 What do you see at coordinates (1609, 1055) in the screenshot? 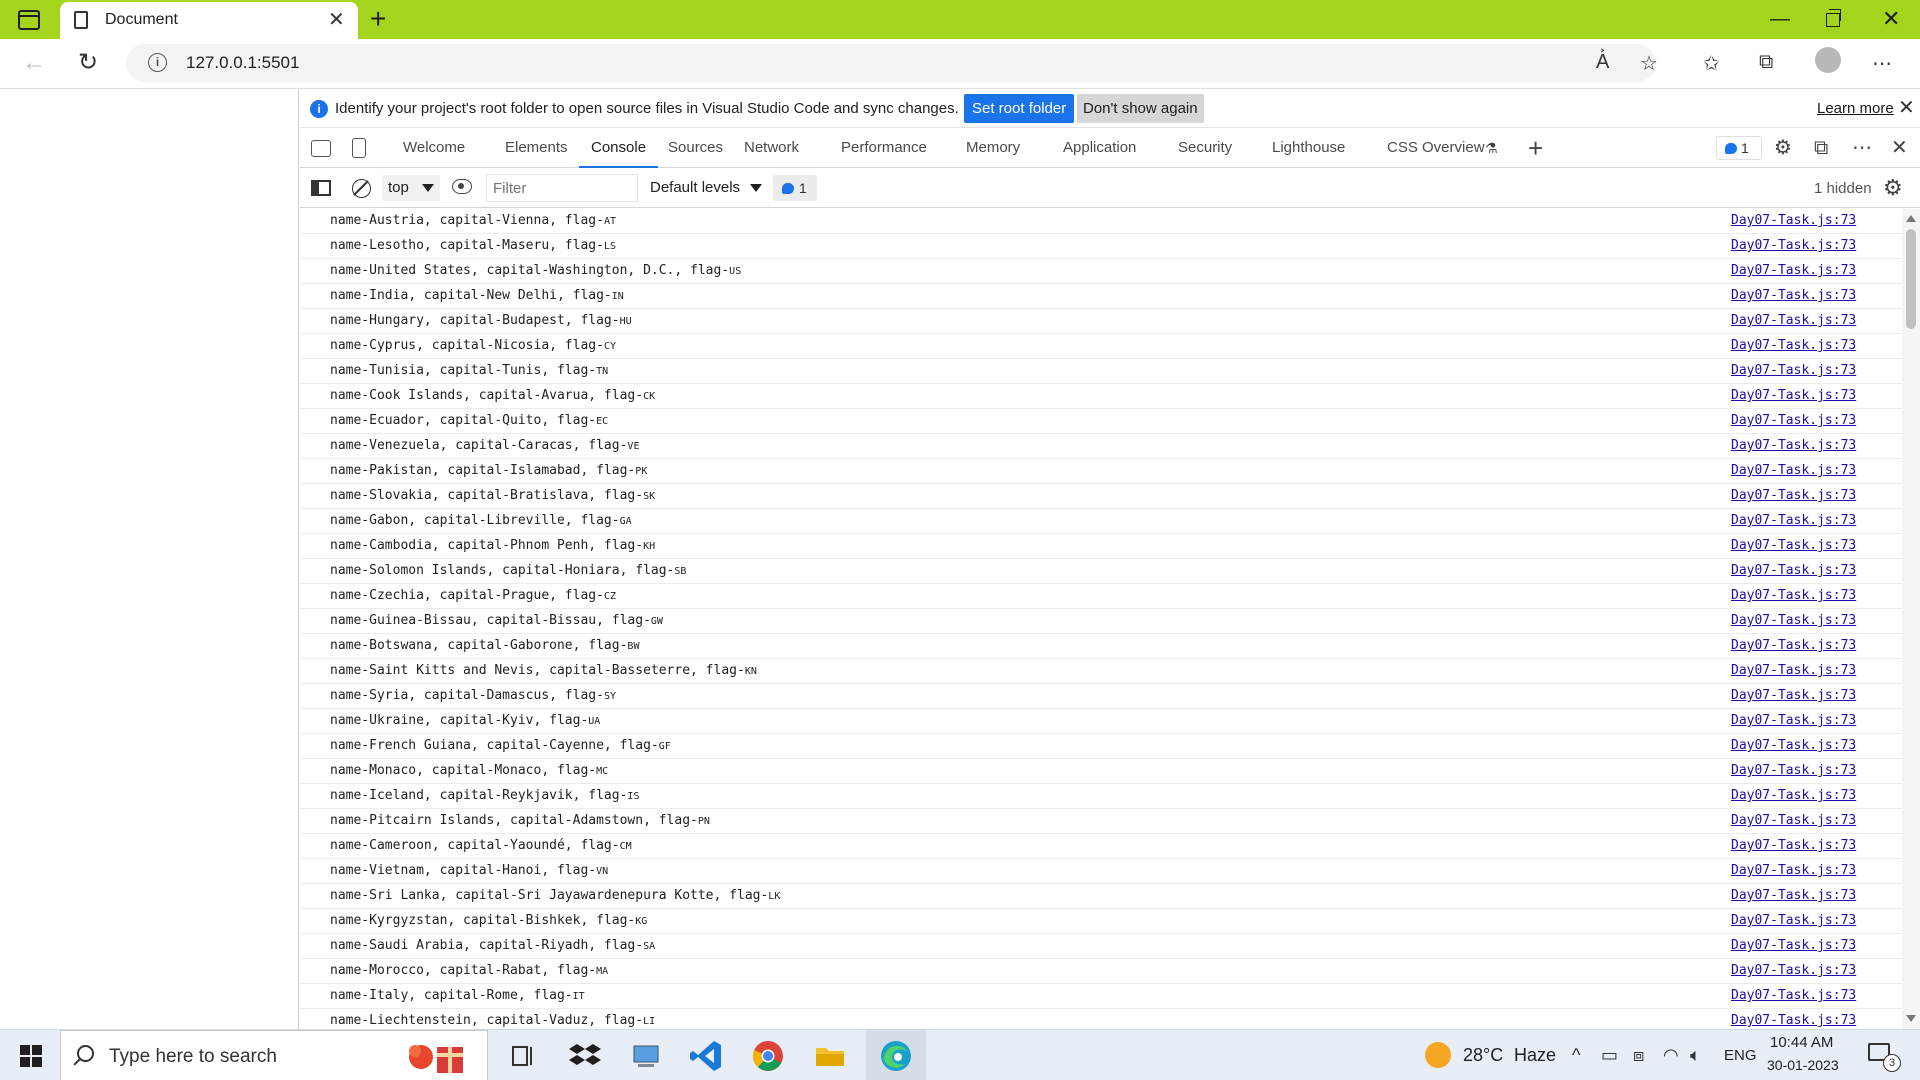
I see `battery-icon: ▭` at bounding box center [1609, 1055].